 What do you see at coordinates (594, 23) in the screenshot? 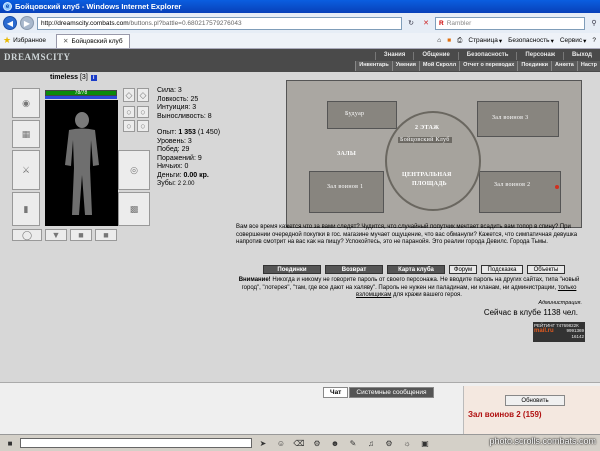
I see `search-icon: ⚲` at bounding box center [594, 23].